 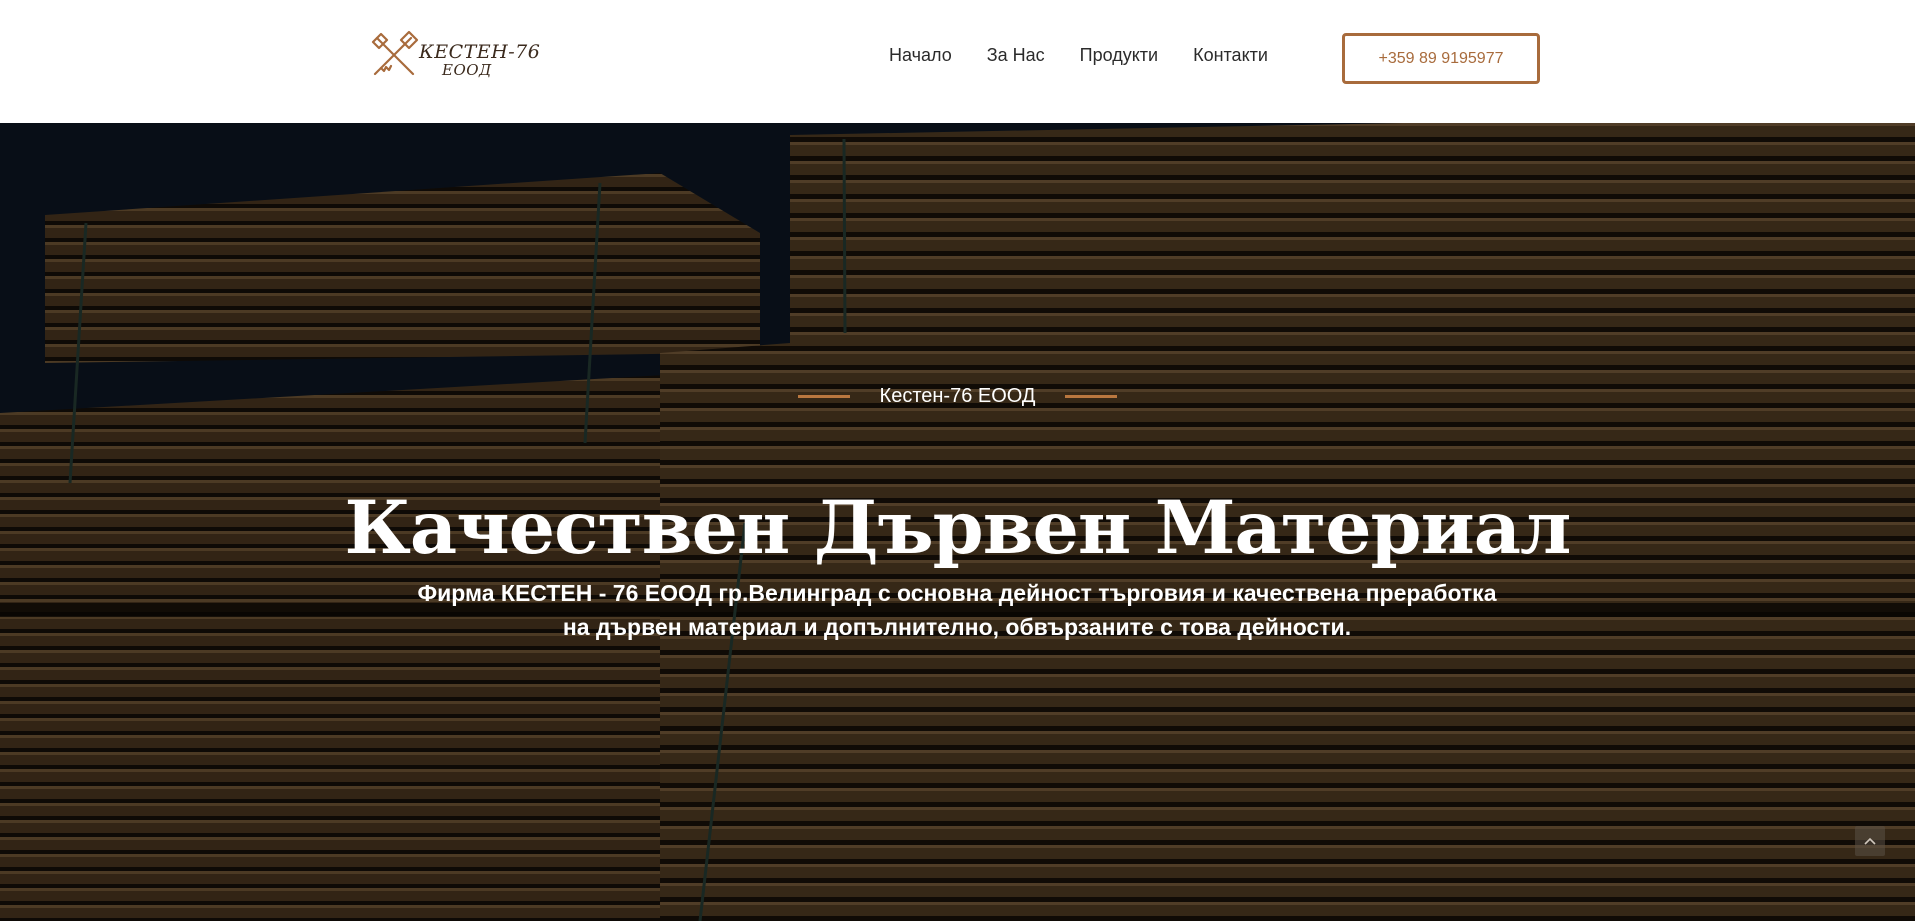 What do you see at coordinates (1016, 55) in the screenshot?
I see `nav-item-about: За Нас` at bounding box center [1016, 55].